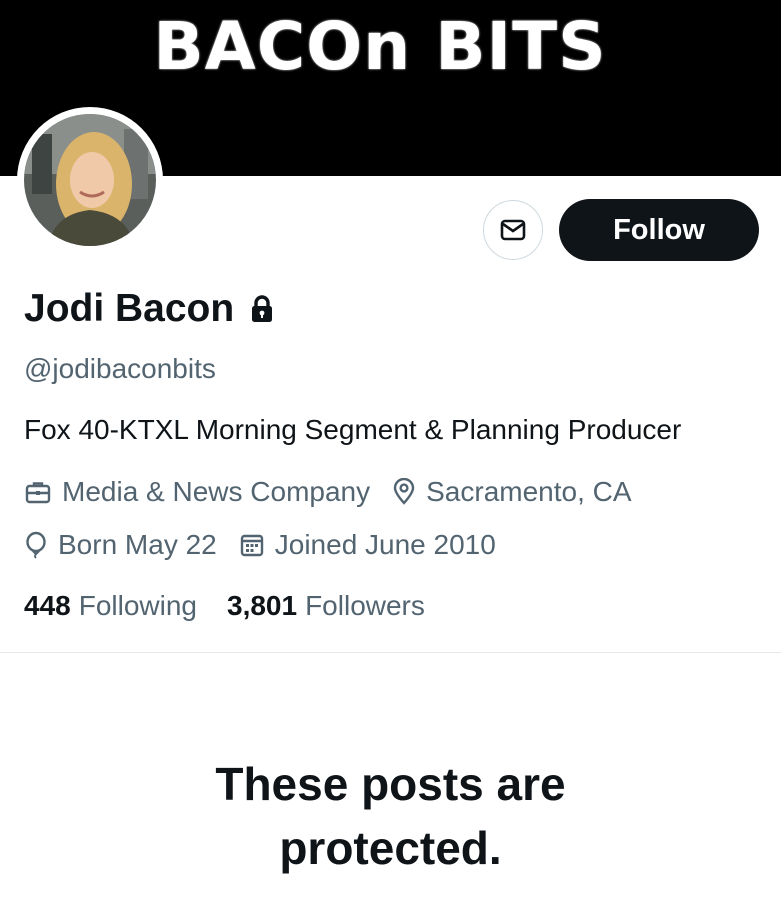  I want to click on location-text: Sacramento, CA, so click(529, 491).